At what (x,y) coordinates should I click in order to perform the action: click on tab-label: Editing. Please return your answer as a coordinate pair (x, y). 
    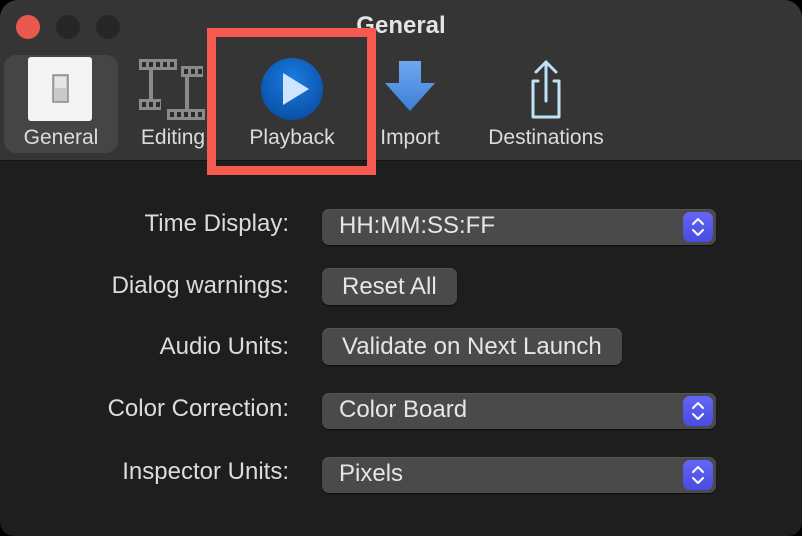
    Looking at the image, I should click on (173, 137).